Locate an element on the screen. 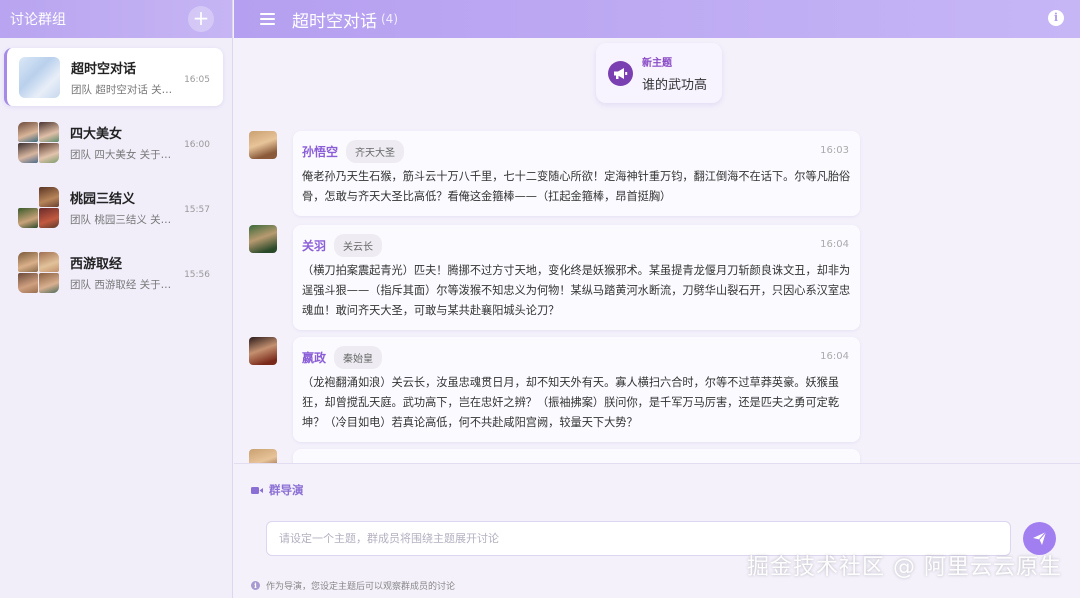  add-group-button: + is located at coordinates (201, 19).